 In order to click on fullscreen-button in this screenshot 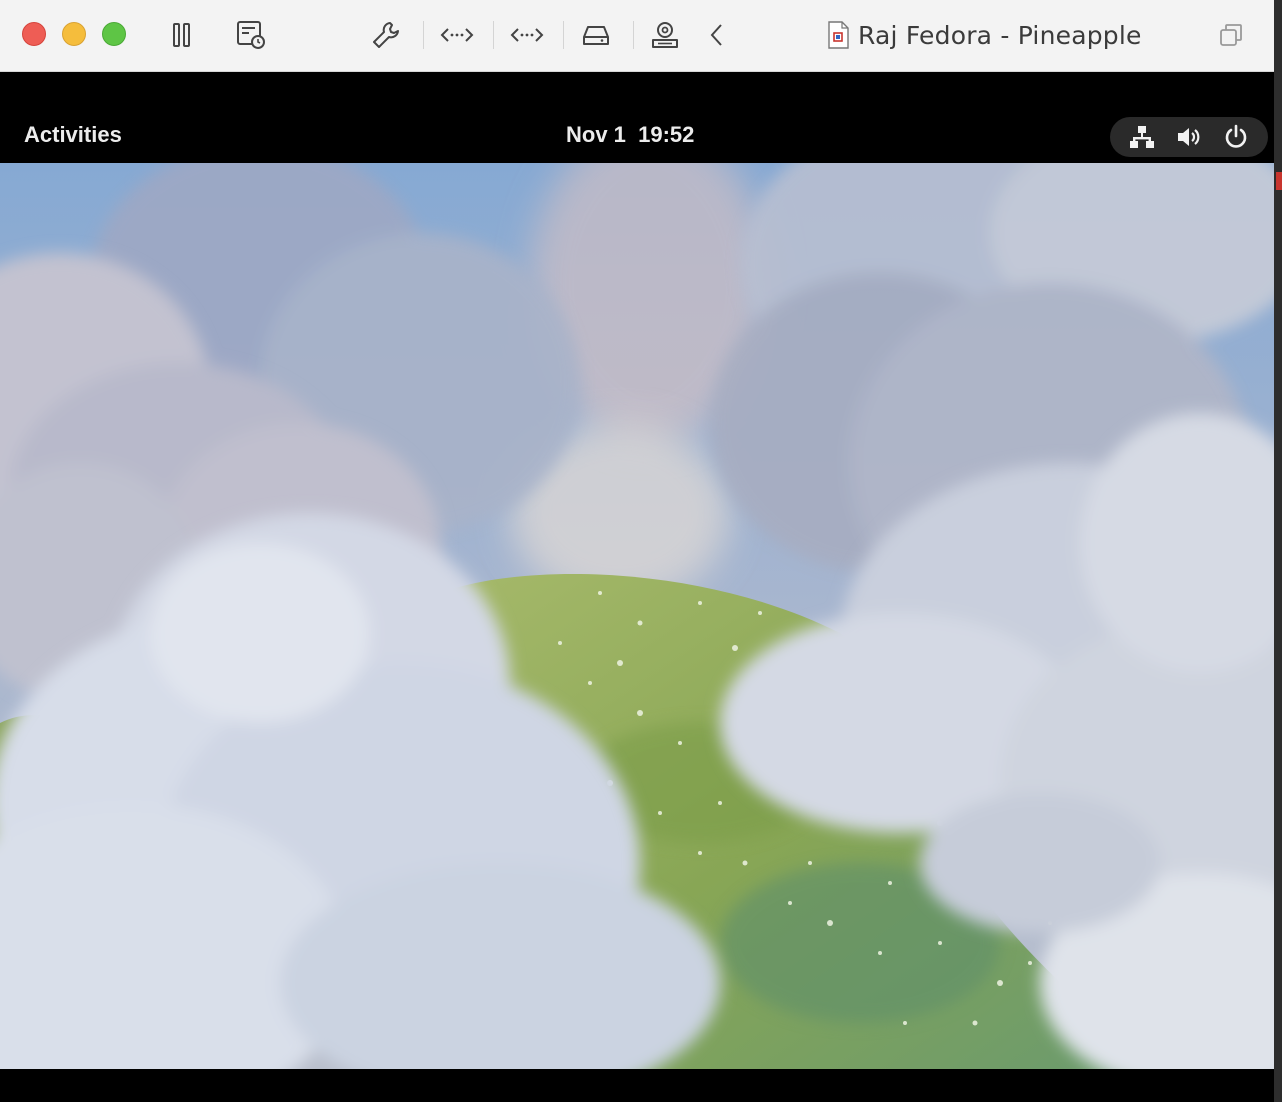, I will do `click(1231, 35)`.